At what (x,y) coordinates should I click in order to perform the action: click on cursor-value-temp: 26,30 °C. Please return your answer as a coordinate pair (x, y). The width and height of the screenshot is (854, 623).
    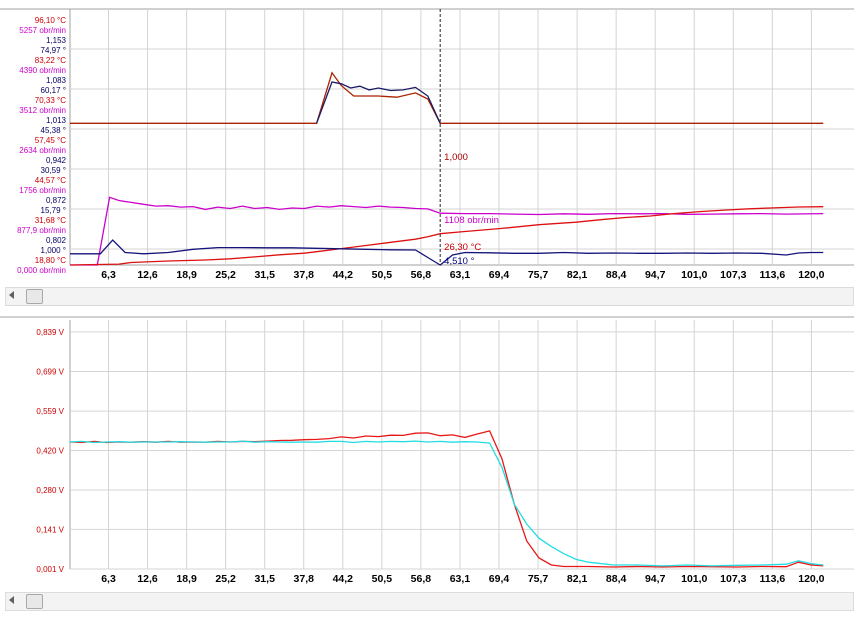
    Looking at the image, I should click on (462, 247).